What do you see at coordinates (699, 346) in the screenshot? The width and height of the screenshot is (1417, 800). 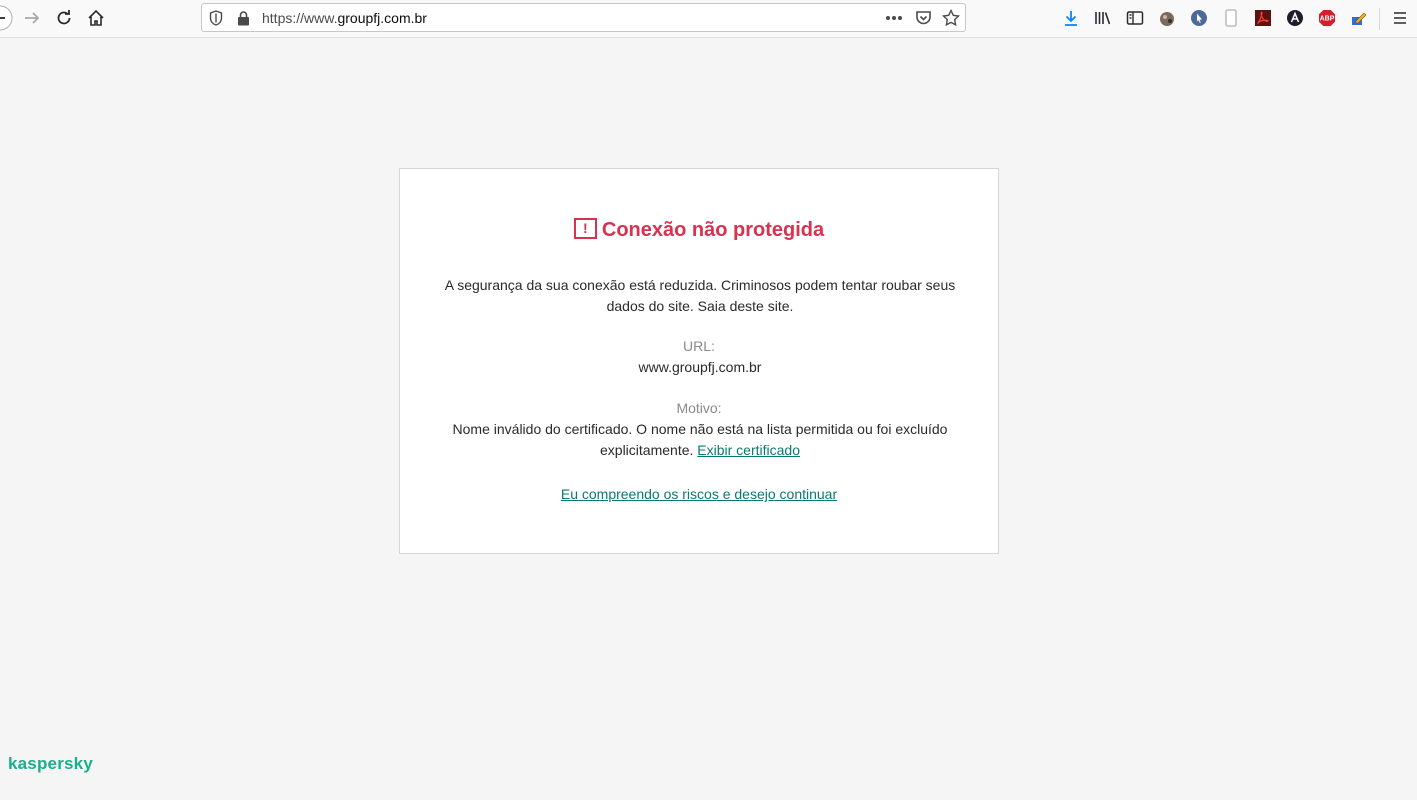 I see `url-label: URL:` at bounding box center [699, 346].